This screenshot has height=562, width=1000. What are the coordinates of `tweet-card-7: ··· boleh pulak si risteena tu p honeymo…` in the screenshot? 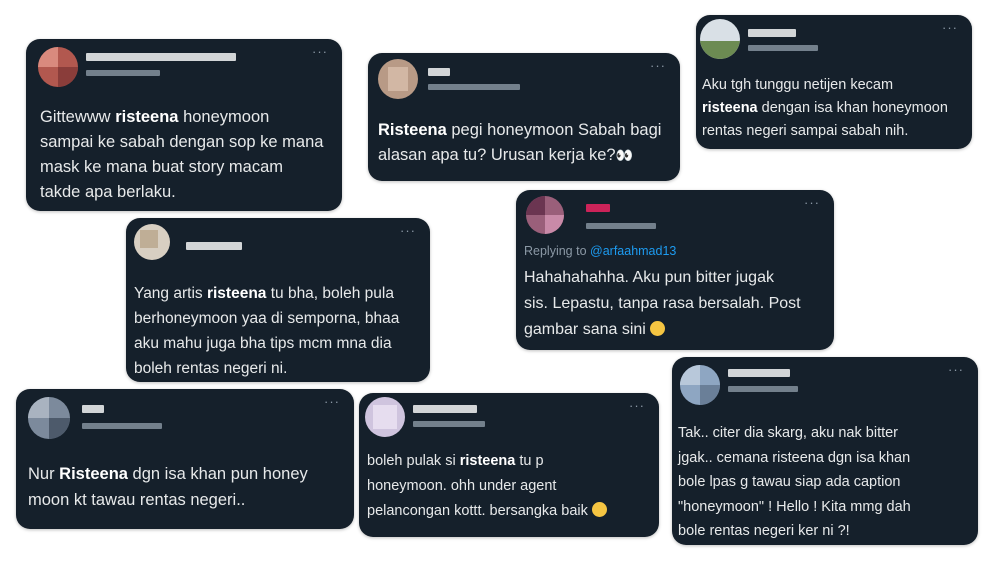 It's located at (509, 465).